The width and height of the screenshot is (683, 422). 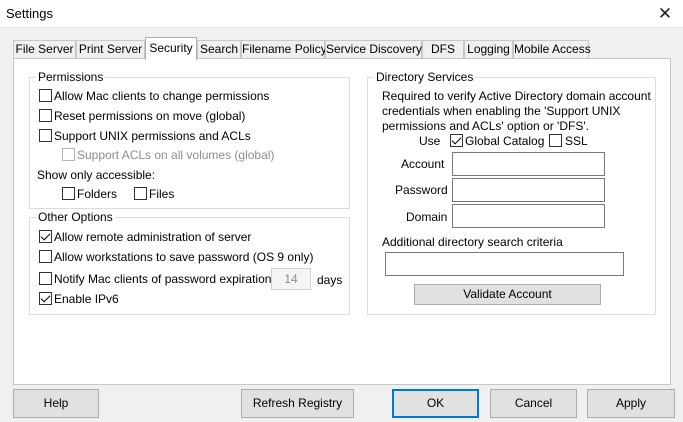 I want to click on tab-print-server: Print Server, so click(x=110, y=49).